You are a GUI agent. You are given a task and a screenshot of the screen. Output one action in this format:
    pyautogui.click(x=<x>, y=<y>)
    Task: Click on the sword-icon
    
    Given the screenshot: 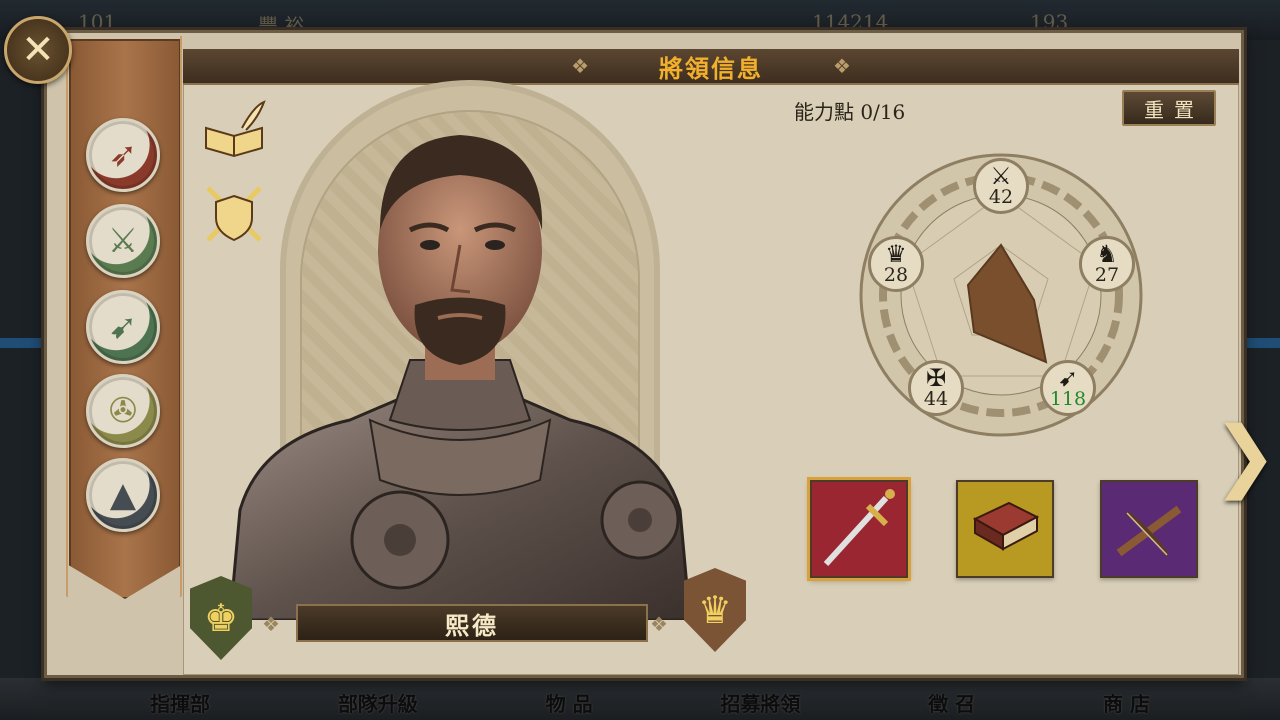 What is the action you would take?
    pyautogui.click(x=859, y=528)
    